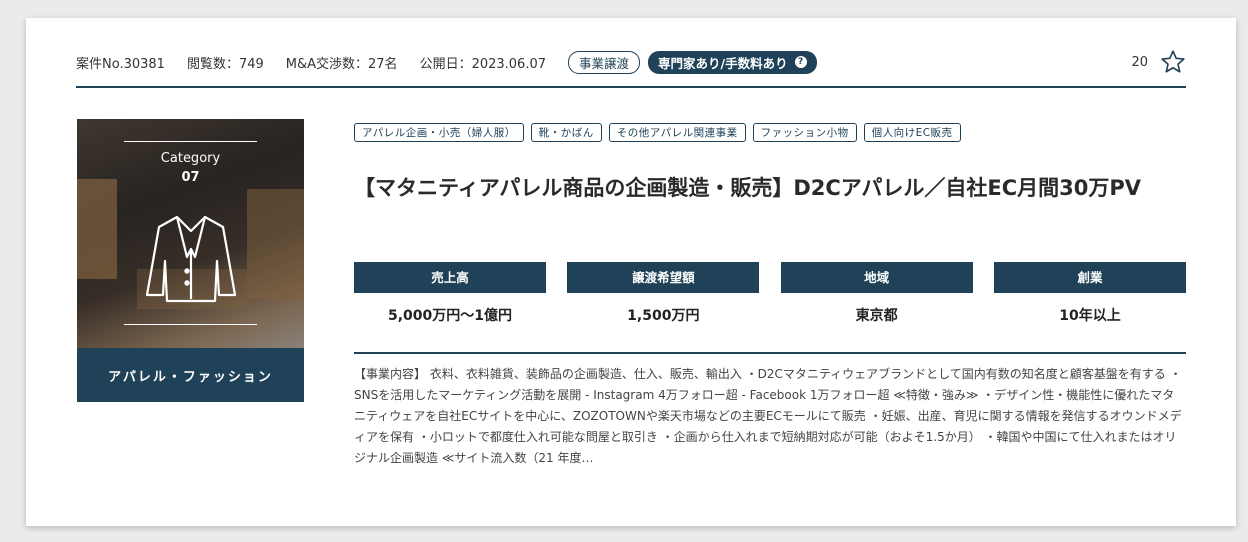 This screenshot has width=1248, height=542. Describe the element at coordinates (804, 132) in the screenshot. I see `industry-tag: ファッション小物` at that location.